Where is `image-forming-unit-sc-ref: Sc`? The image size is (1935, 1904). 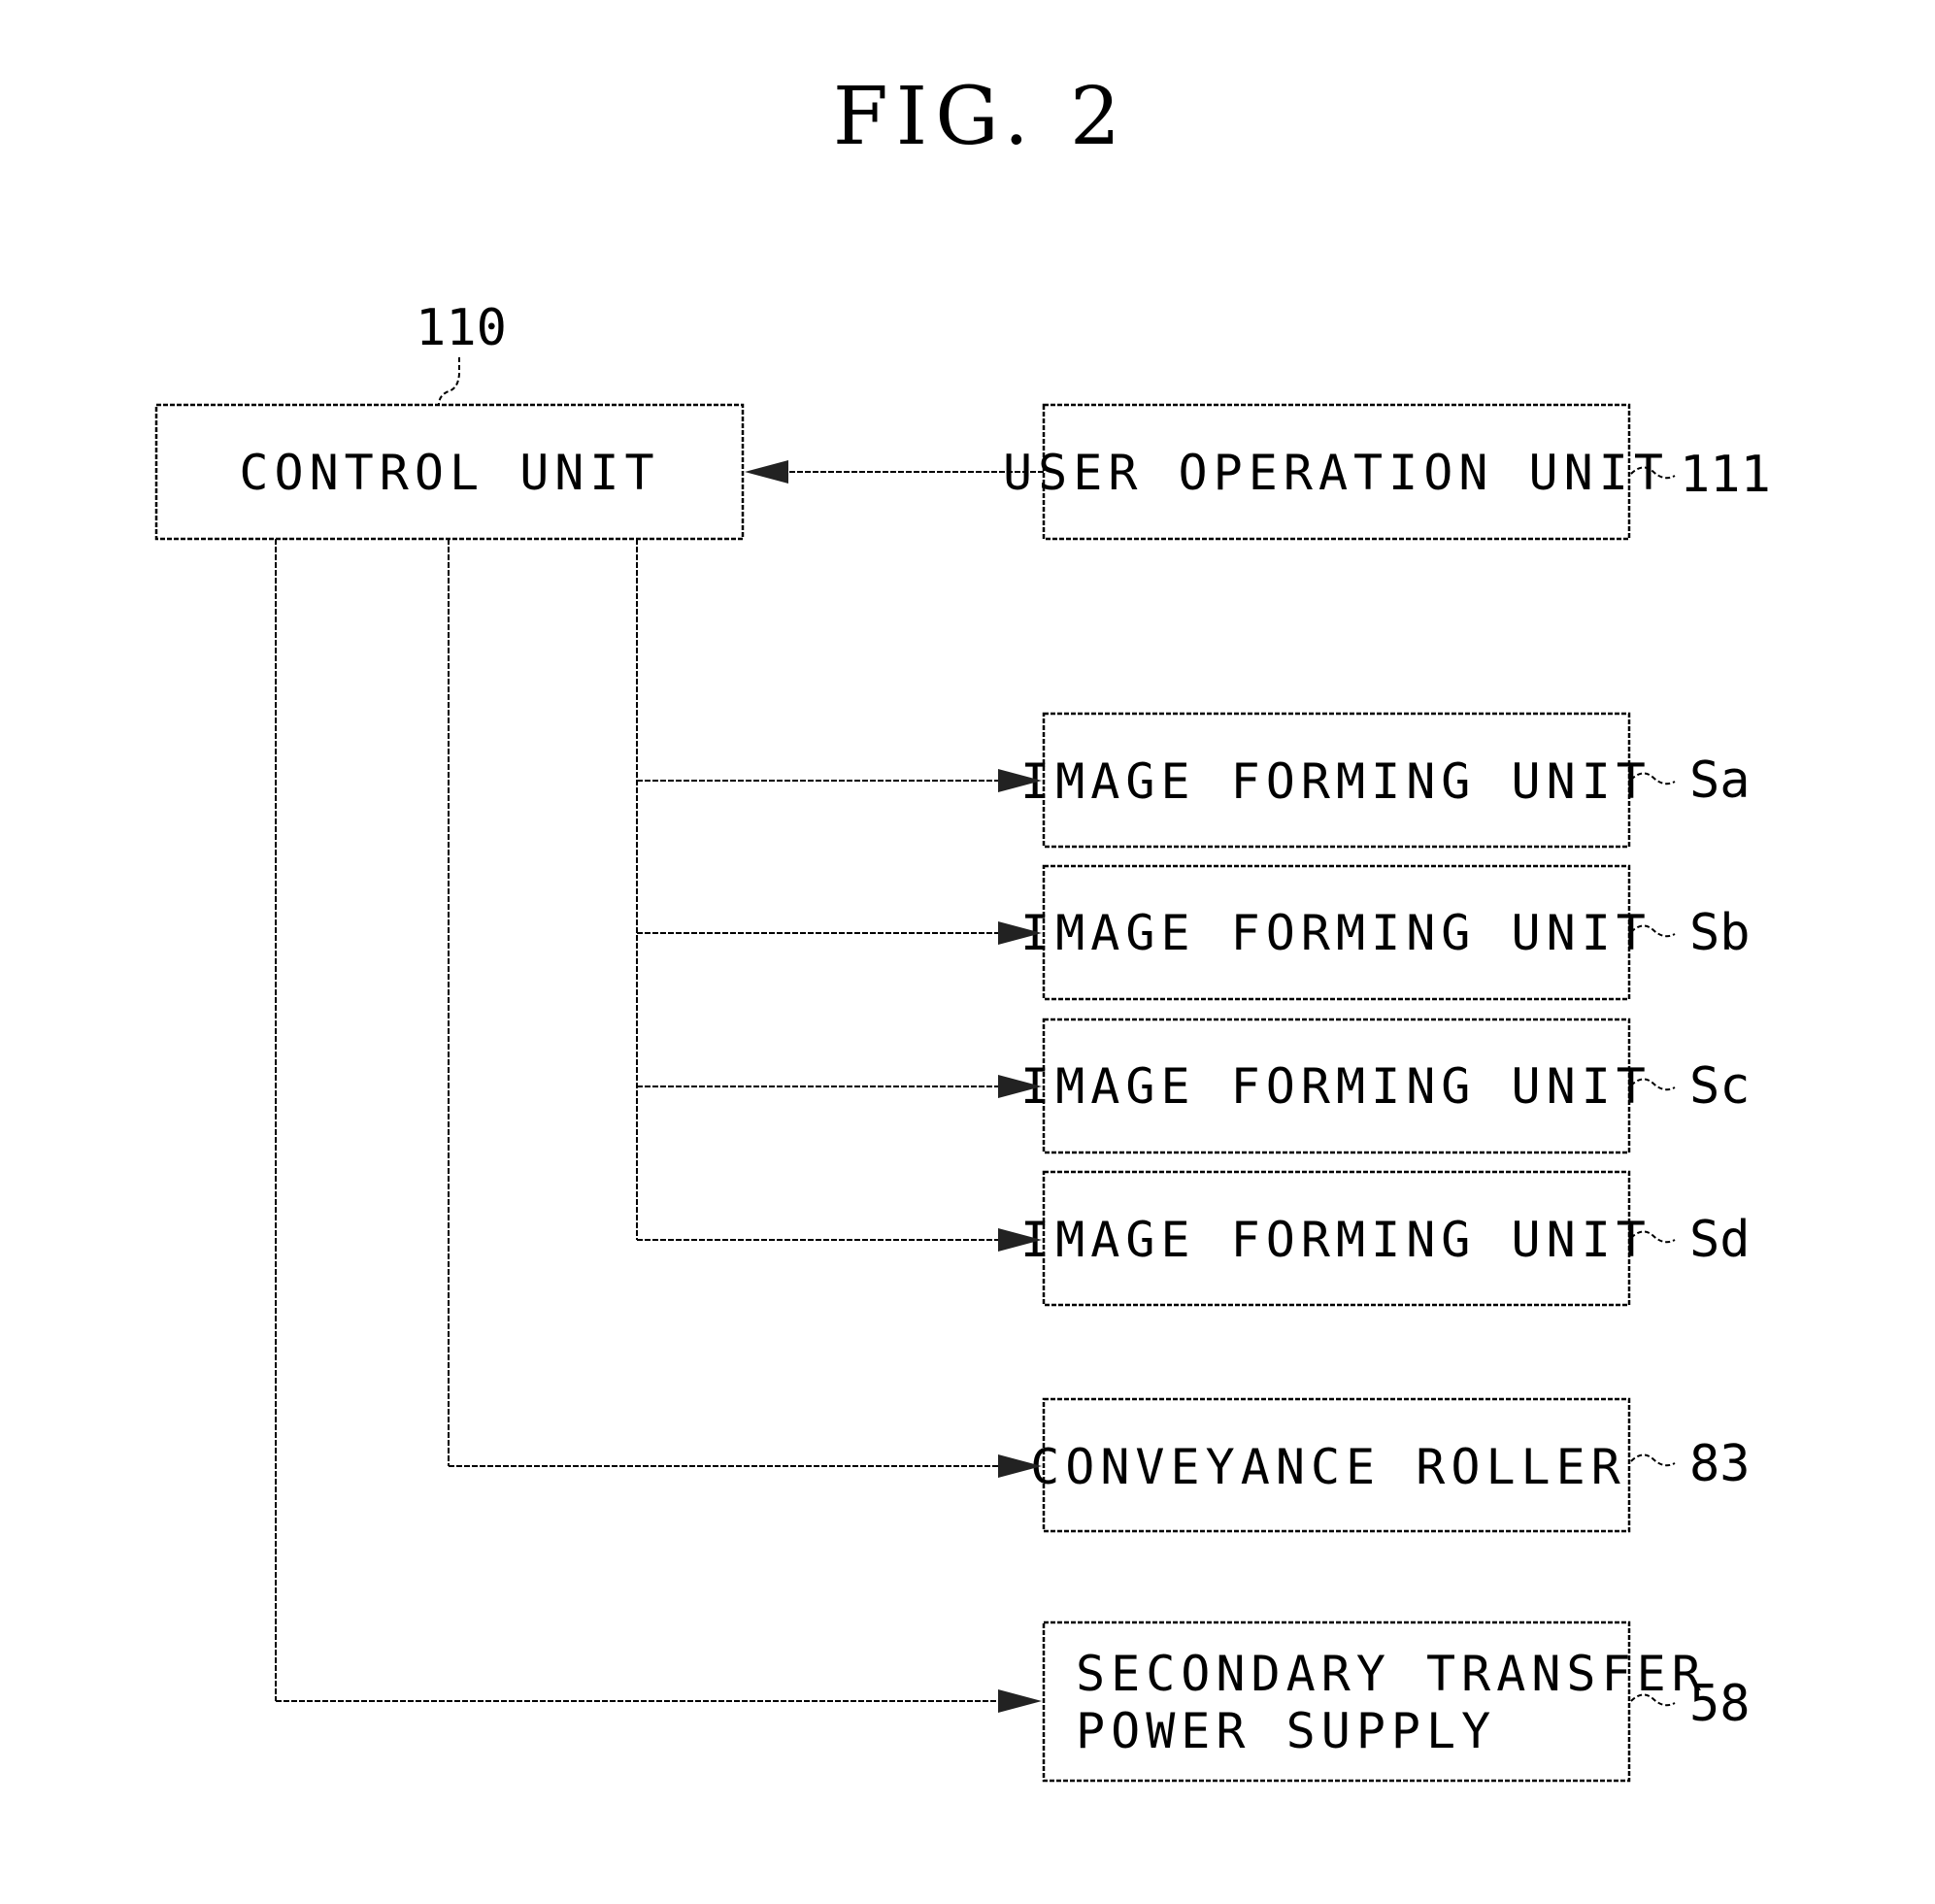
image-forming-unit-sc-ref: Sc is located at coordinates (1720, 1086).